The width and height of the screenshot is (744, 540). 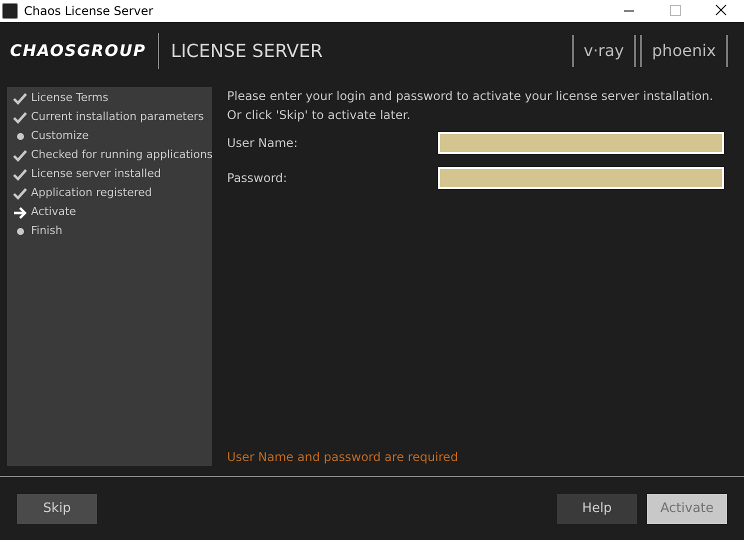 What do you see at coordinates (343, 457) in the screenshot?
I see `error-message: User Name and password are required` at bounding box center [343, 457].